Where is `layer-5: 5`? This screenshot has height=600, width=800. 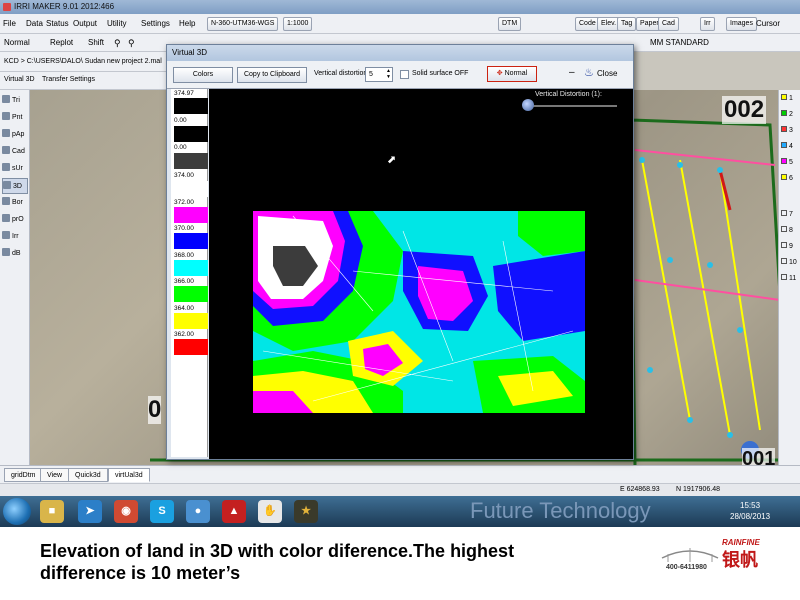 layer-5: 5 is located at coordinates (790, 163).